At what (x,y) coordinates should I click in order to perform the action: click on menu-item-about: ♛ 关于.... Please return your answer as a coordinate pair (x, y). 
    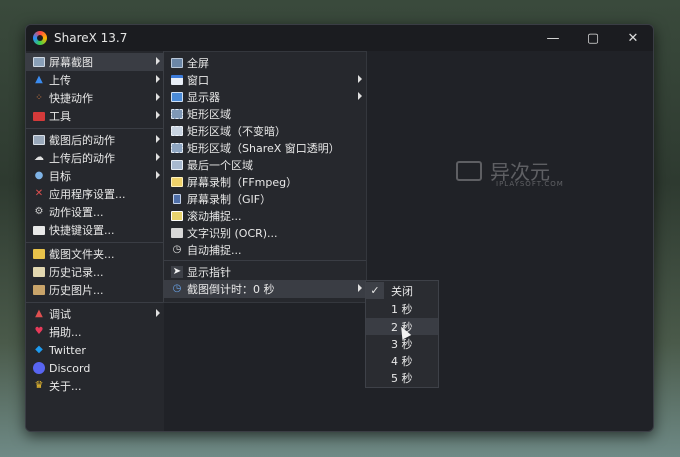
    Looking at the image, I should click on (95, 386).